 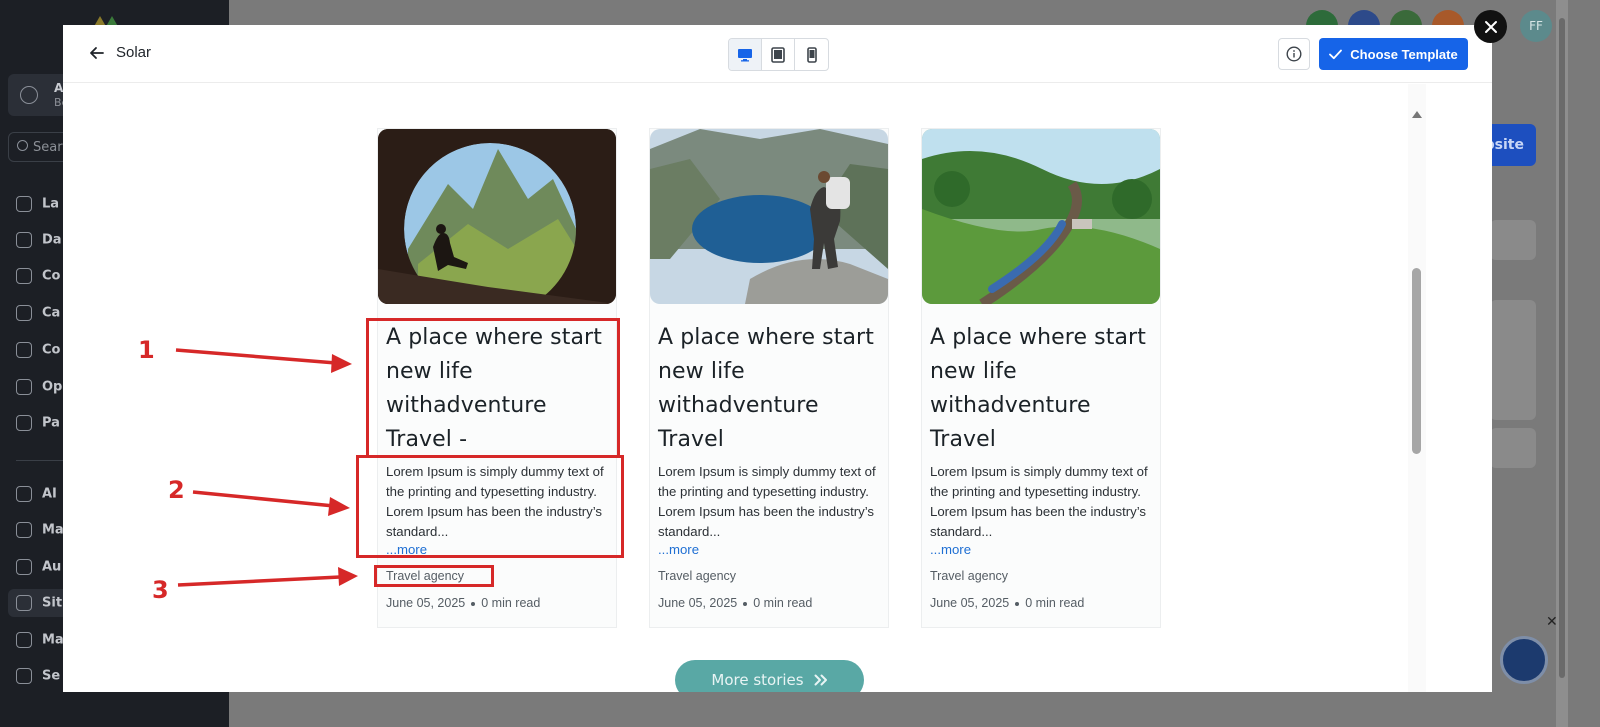 I want to click on desktop-icon, so click(x=745, y=54).